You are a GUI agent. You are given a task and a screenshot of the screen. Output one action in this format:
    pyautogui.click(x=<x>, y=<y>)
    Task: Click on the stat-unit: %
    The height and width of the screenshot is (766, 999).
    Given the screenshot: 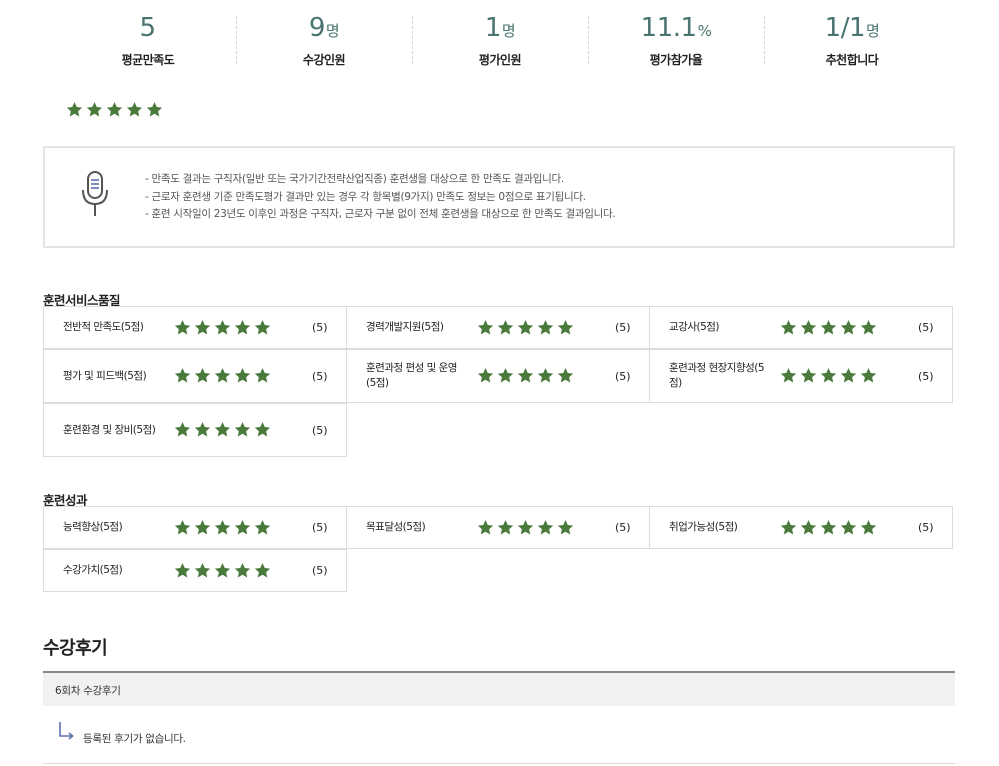 What is the action you would take?
    pyautogui.click(x=704, y=31)
    